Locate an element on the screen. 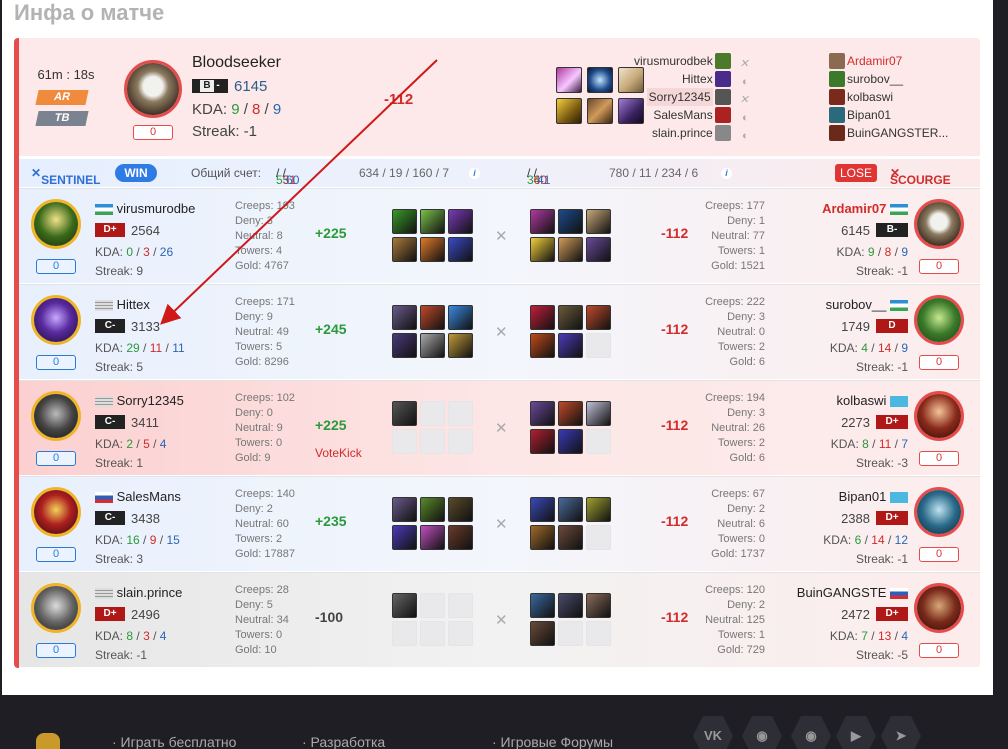  right-player-name: surobov__ is located at coordinates (867, 304).